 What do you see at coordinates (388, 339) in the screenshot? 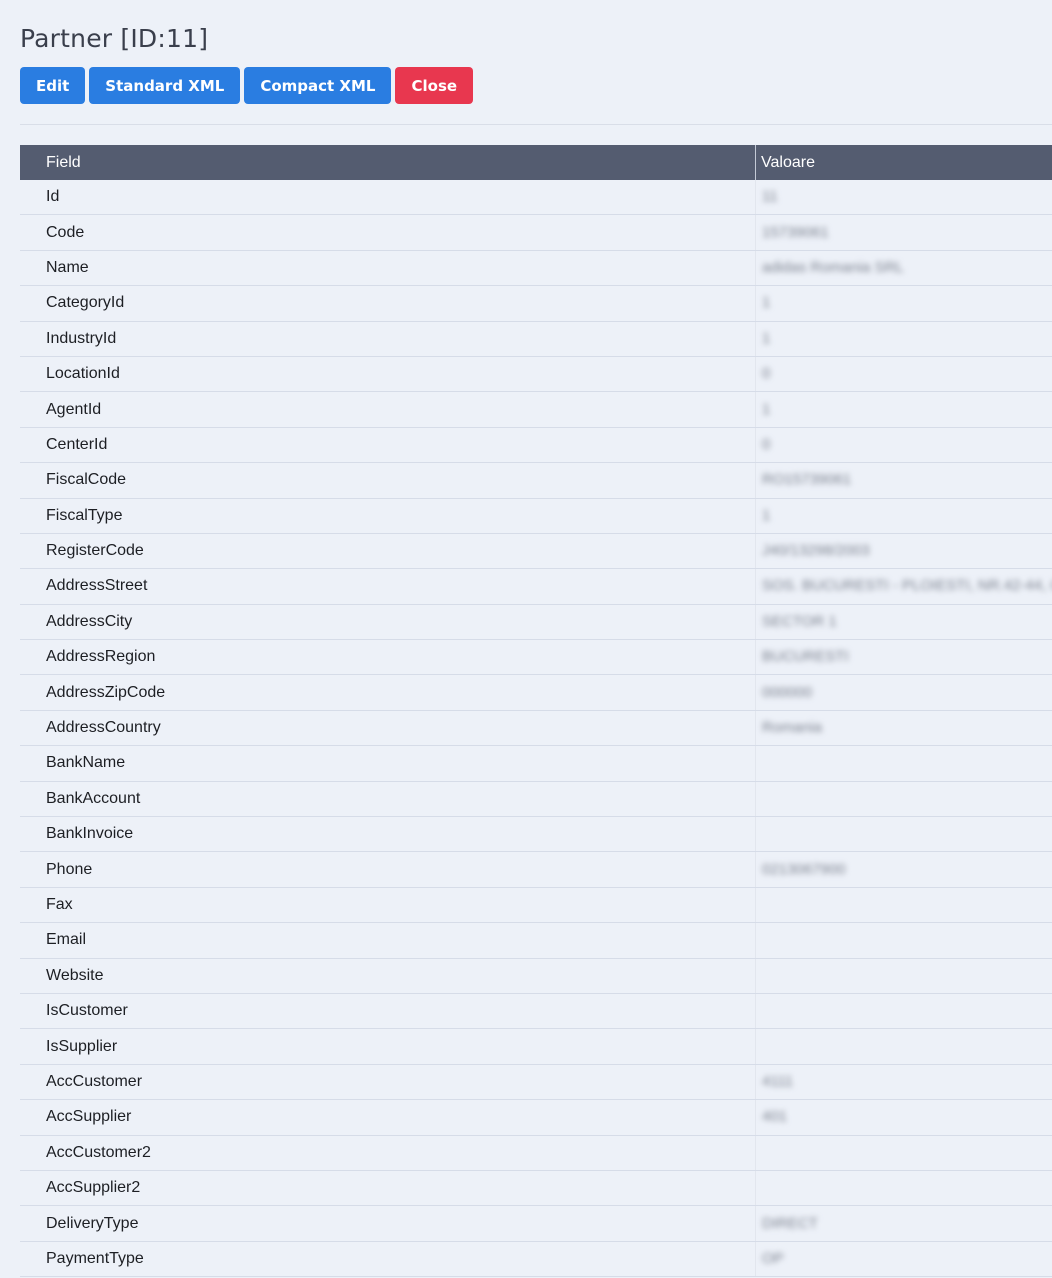
I see `field-name-cell: IndustryId` at bounding box center [388, 339].